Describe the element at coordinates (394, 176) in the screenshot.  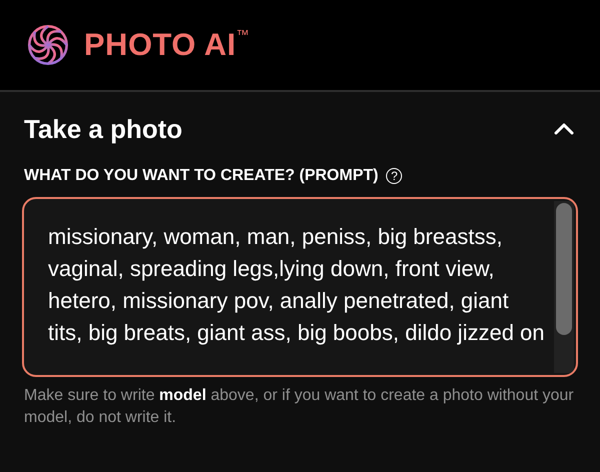
I see `help-icon: ?` at that location.